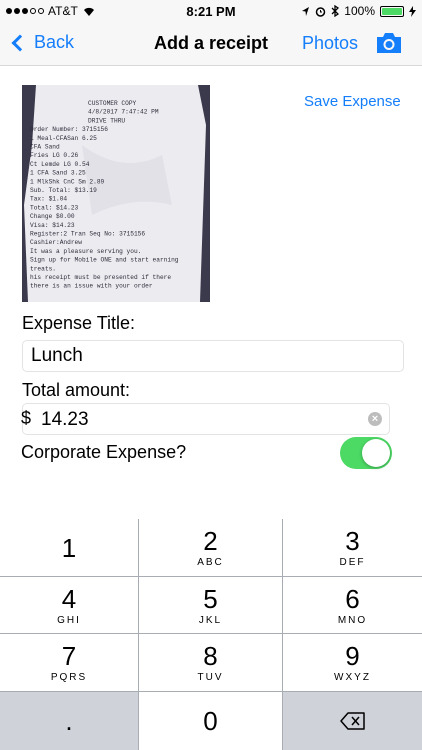 The image size is (422, 750). I want to click on key-7-digit: 7, so click(69, 656).